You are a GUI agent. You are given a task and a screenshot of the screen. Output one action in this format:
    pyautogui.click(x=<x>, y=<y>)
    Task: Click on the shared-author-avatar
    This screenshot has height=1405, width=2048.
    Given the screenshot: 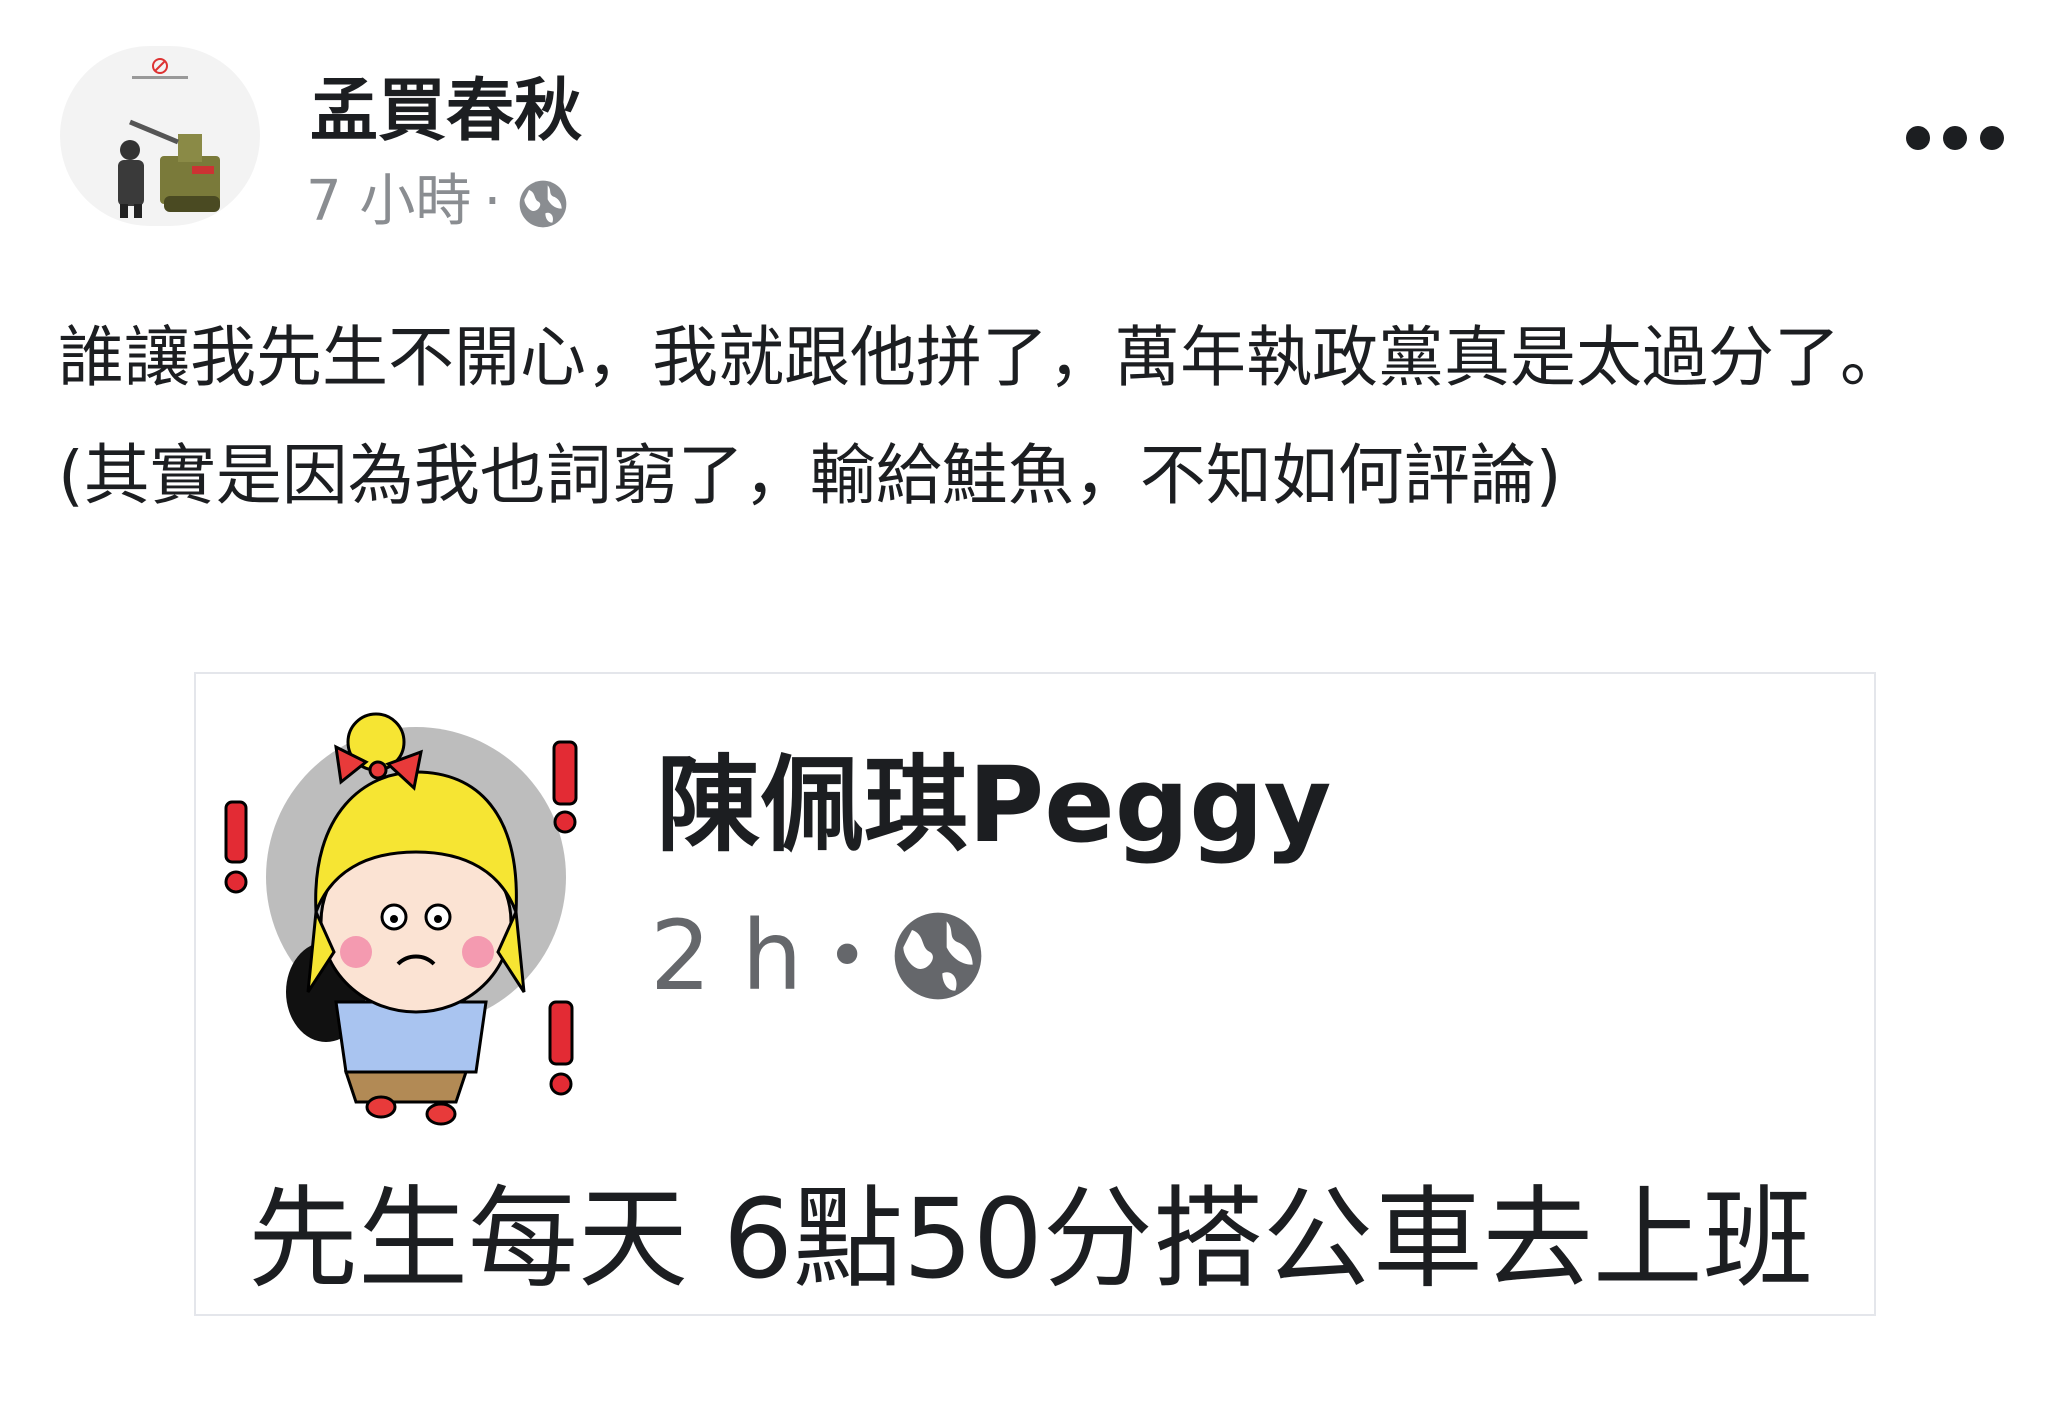 What is the action you would take?
    pyautogui.click(x=406, y=917)
    